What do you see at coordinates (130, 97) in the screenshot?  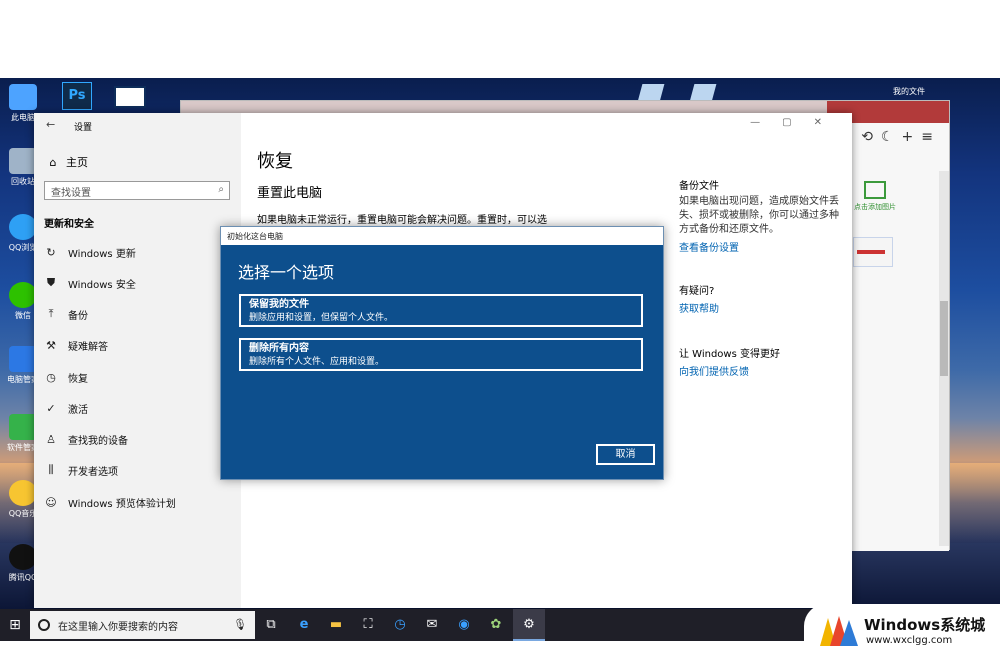 I see `window-thumbnail-icon` at bounding box center [130, 97].